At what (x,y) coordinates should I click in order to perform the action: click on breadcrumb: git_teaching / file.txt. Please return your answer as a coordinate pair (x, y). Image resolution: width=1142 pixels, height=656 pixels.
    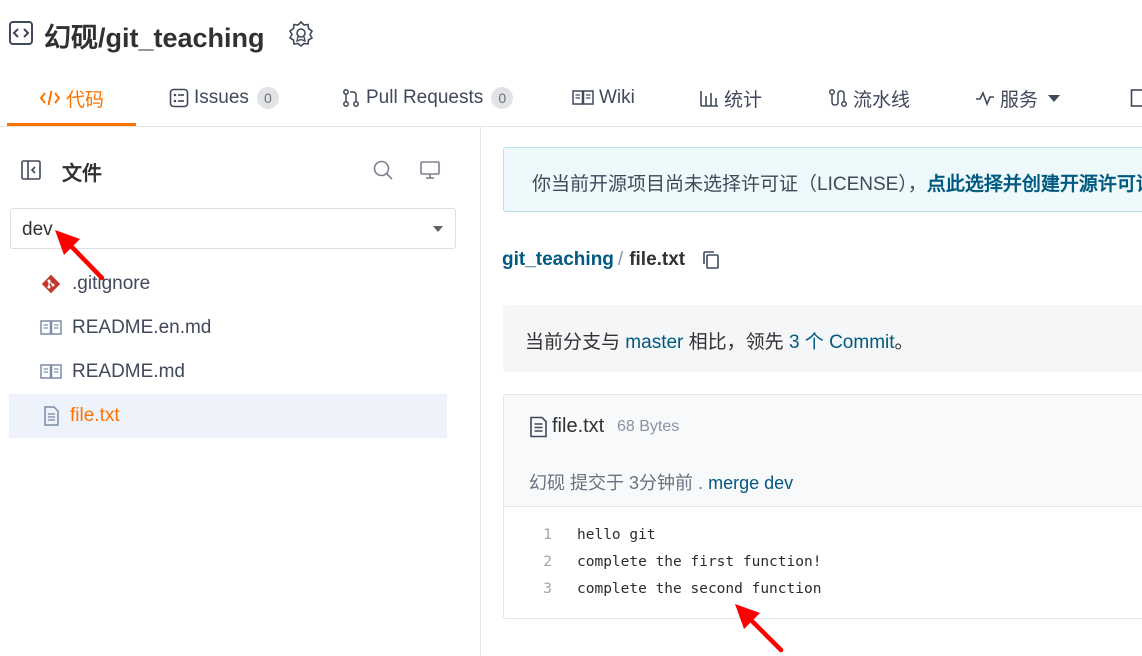
    Looking at the image, I should click on (611, 260).